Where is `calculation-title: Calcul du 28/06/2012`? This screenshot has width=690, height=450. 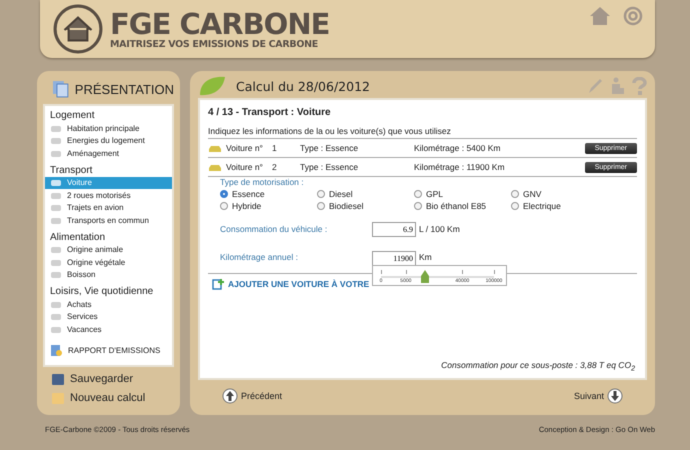
calculation-title: Calcul du 28/06/2012 is located at coordinates (303, 86).